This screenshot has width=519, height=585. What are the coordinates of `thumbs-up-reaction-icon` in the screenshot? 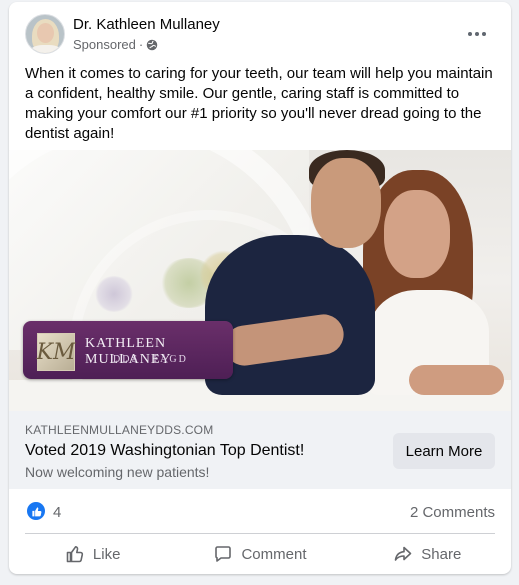 It's located at (36, 511).